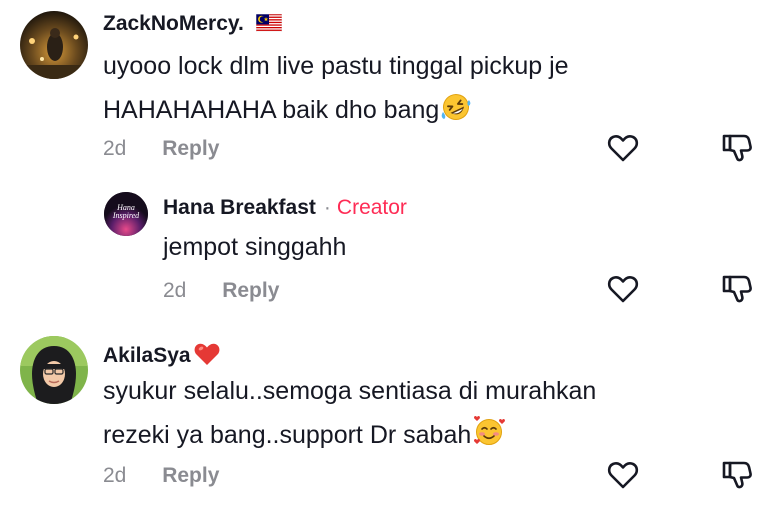  Describe the element at coordinates (371, 207) in the screenshot. I see `creator-badge: Creator` at that location.